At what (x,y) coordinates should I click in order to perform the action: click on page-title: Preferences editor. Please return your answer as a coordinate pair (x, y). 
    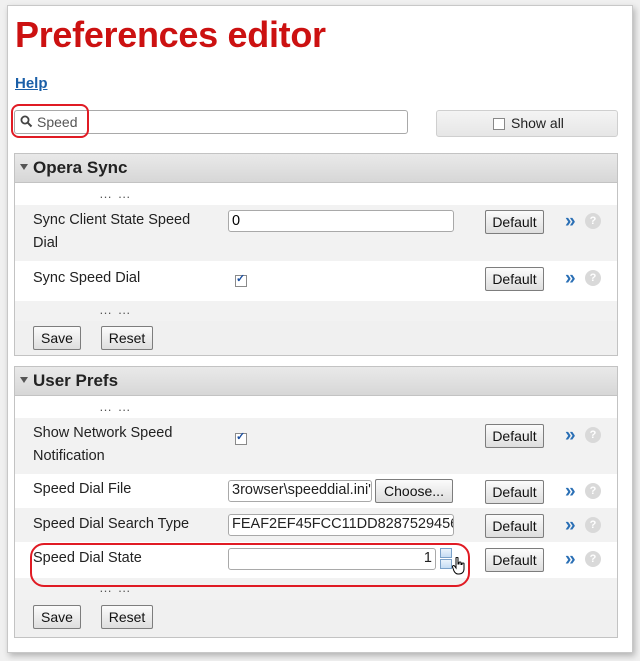
    Looking at the image, I should click on (170, 34).